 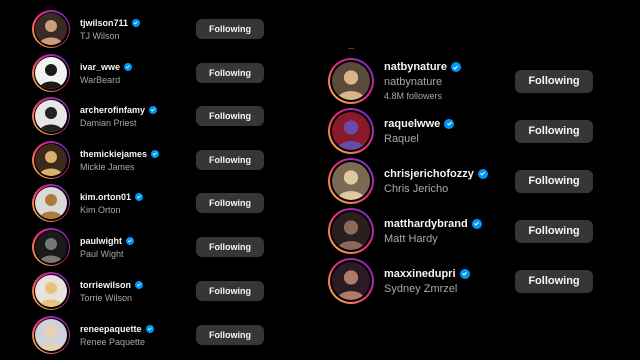 I want to click on username: themickiejames, so click(x=113, y=154).